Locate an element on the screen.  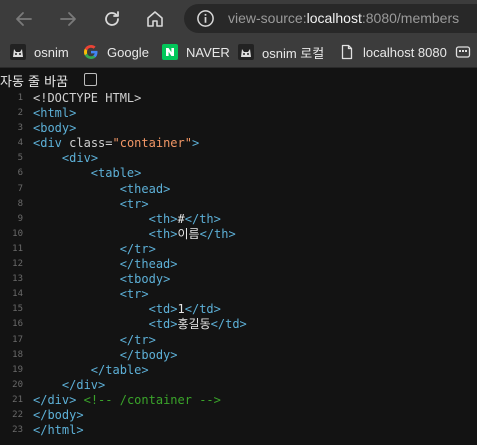
info-icon is located at coordinates (205, 18).